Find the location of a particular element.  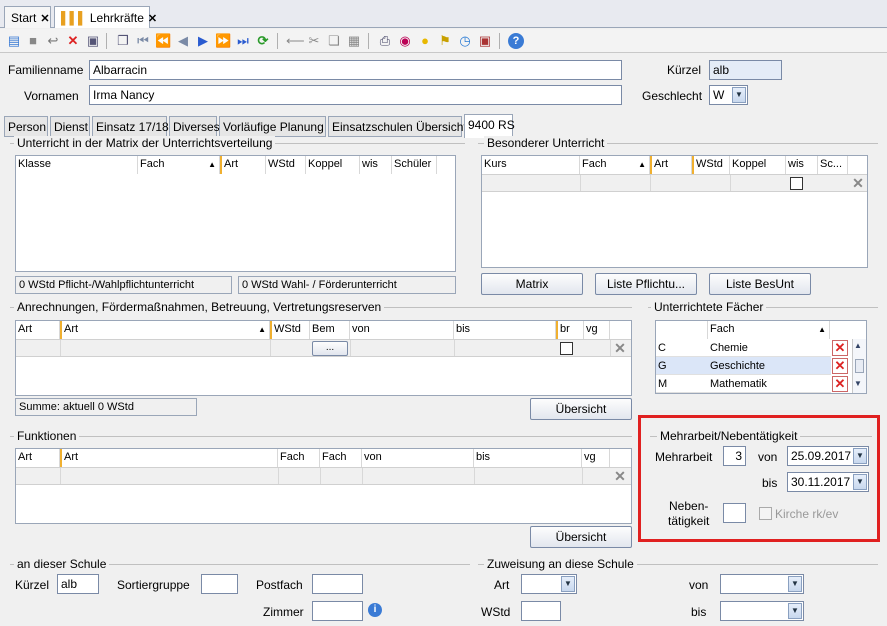

kuerzel-input: alb is located at coordinates (745, 70).